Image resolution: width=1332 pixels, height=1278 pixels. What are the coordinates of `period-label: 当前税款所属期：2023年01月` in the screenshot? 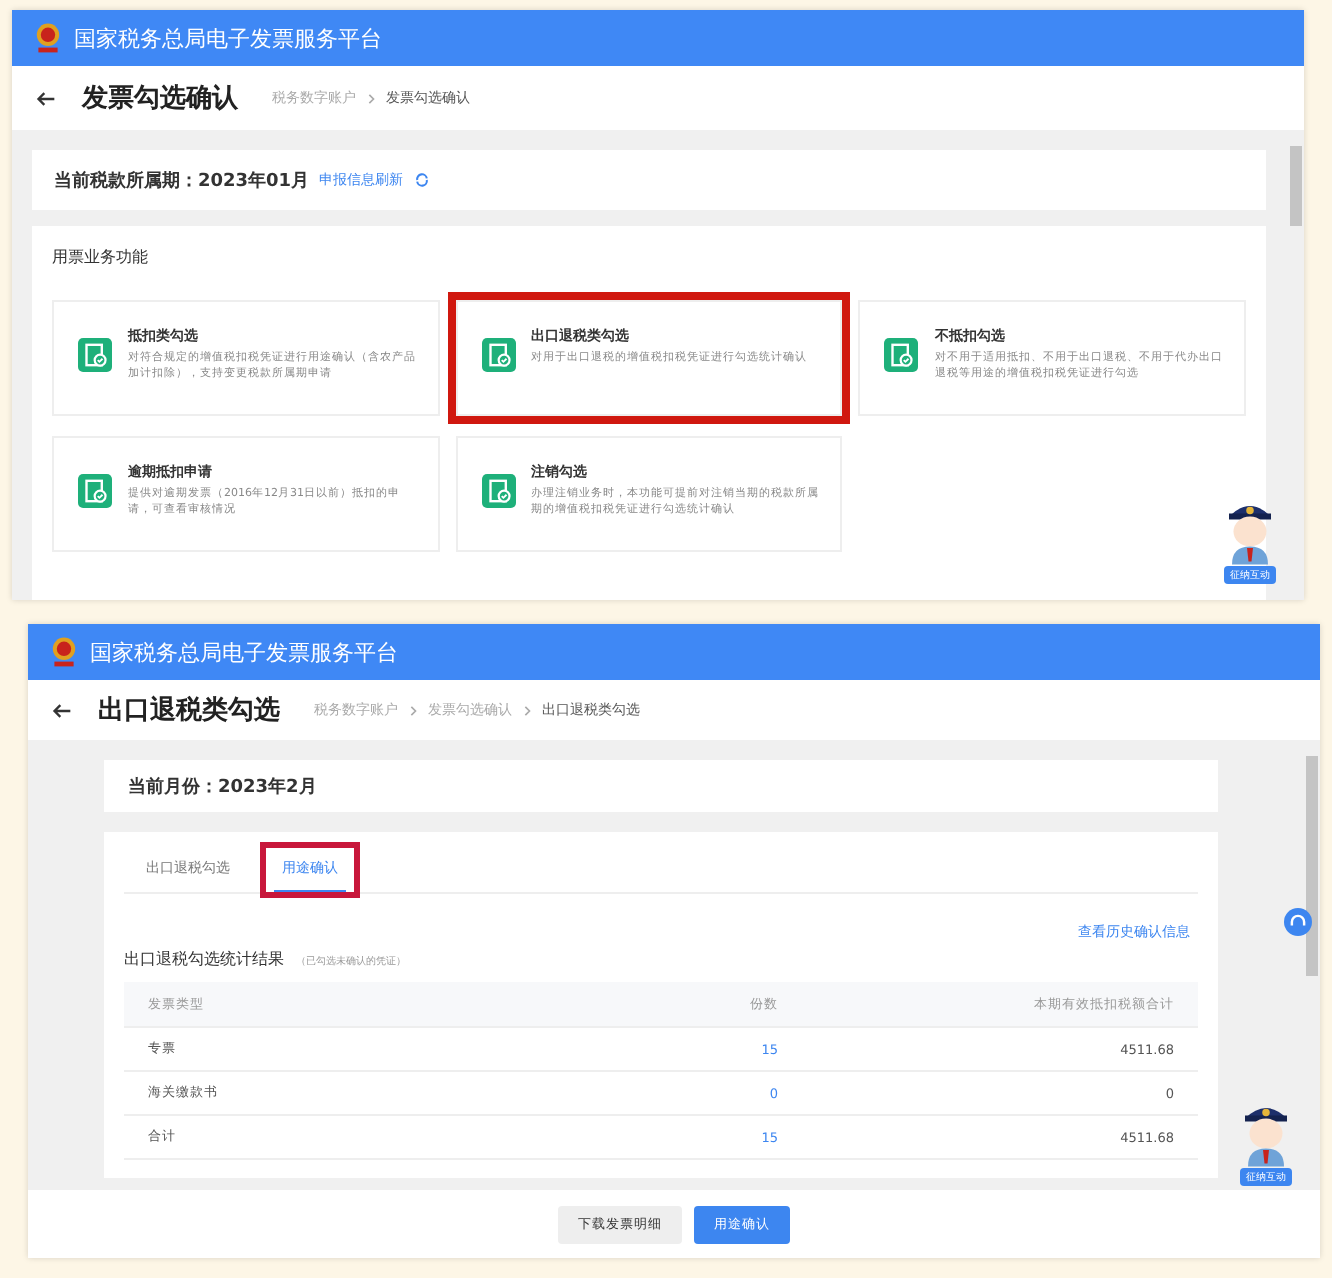 It's located at (182, 180).